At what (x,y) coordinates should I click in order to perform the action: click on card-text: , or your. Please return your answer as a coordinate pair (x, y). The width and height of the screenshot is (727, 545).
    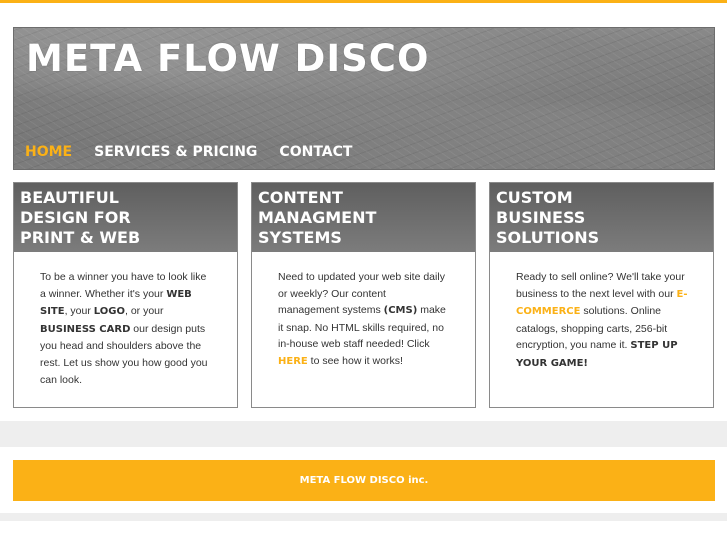
    Looking at the image, I should click on (144, 311).